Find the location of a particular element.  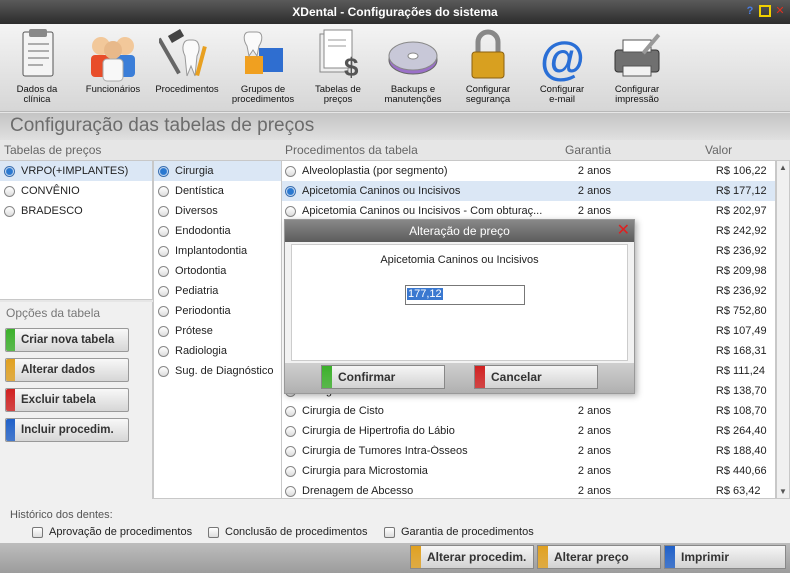

maximize-icon is located at coordinates (765, 11).